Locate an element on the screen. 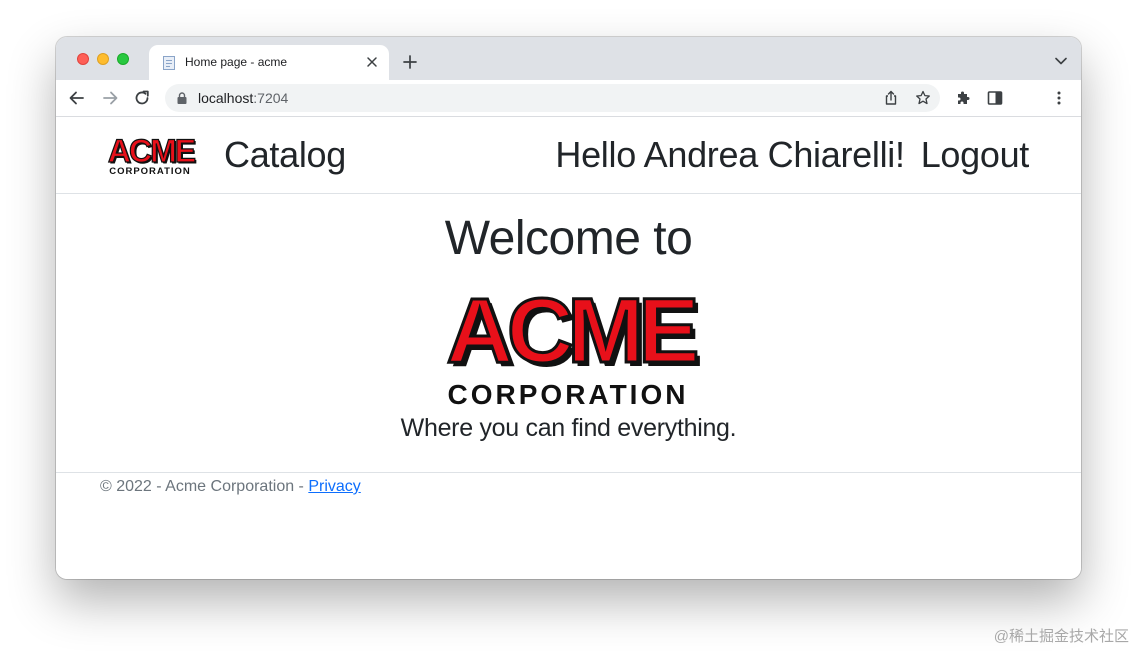  share-icon is located at coordinates (891, 98).